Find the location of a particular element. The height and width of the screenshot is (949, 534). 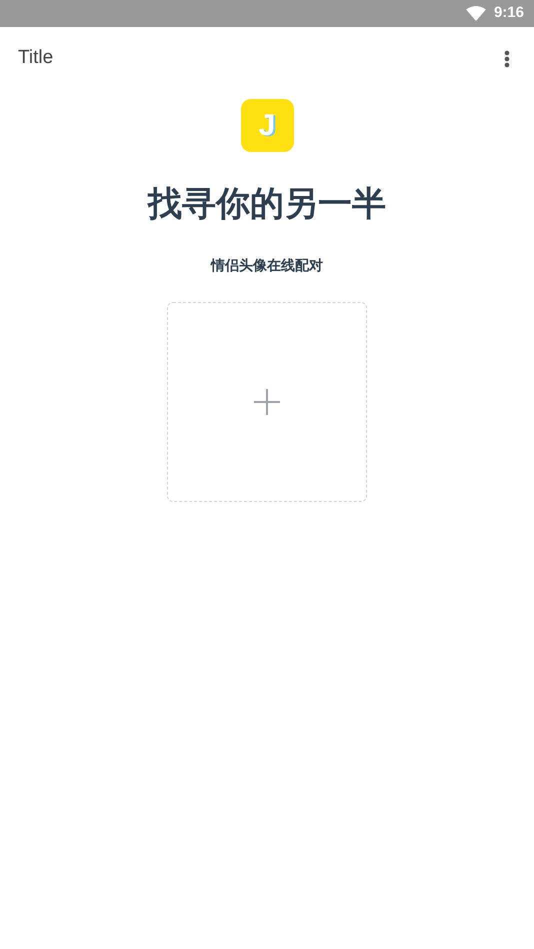

plus-icon is located at coordinates (267, 402).